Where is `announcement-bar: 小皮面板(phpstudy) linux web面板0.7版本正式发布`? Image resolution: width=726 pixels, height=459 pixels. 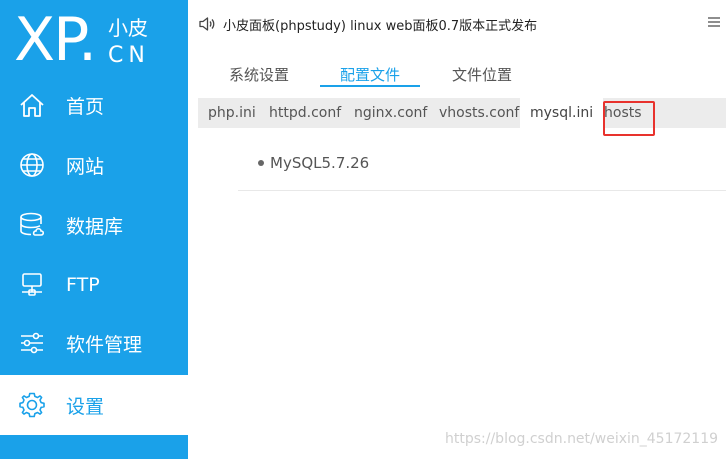
announcement-bar: 小皮面板(phpstudy) linux web面板0.7版本正式发布 is located at coordinates (457, 23).